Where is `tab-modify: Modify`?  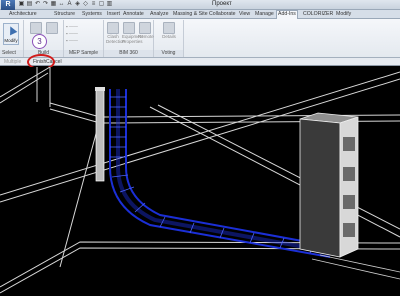
tab-modify: Modify is located at coordinates (343, 14).